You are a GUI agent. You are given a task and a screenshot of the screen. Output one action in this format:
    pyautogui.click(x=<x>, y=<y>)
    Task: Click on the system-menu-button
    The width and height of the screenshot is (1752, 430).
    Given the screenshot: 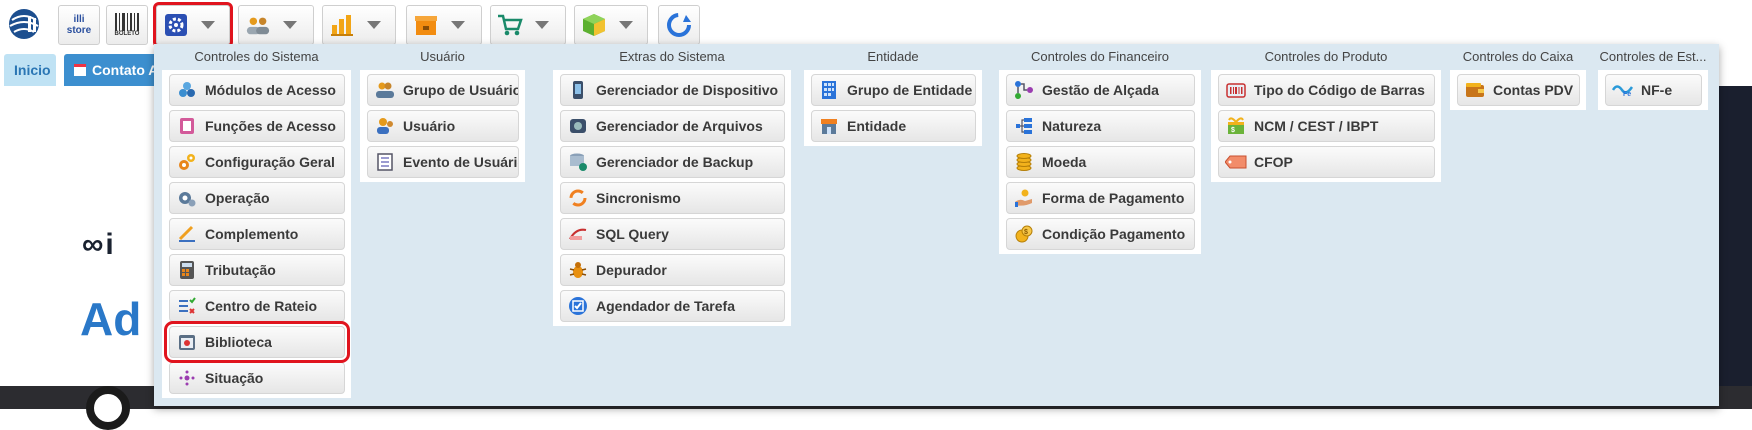 What is the action you would take?
    pyautogui.click(x=193, y=25)
    